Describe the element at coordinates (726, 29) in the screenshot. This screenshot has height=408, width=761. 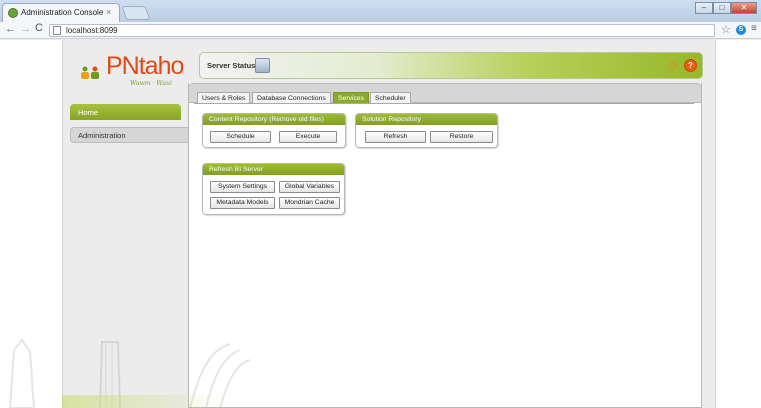
I see `star-icon: ☆` at that location.